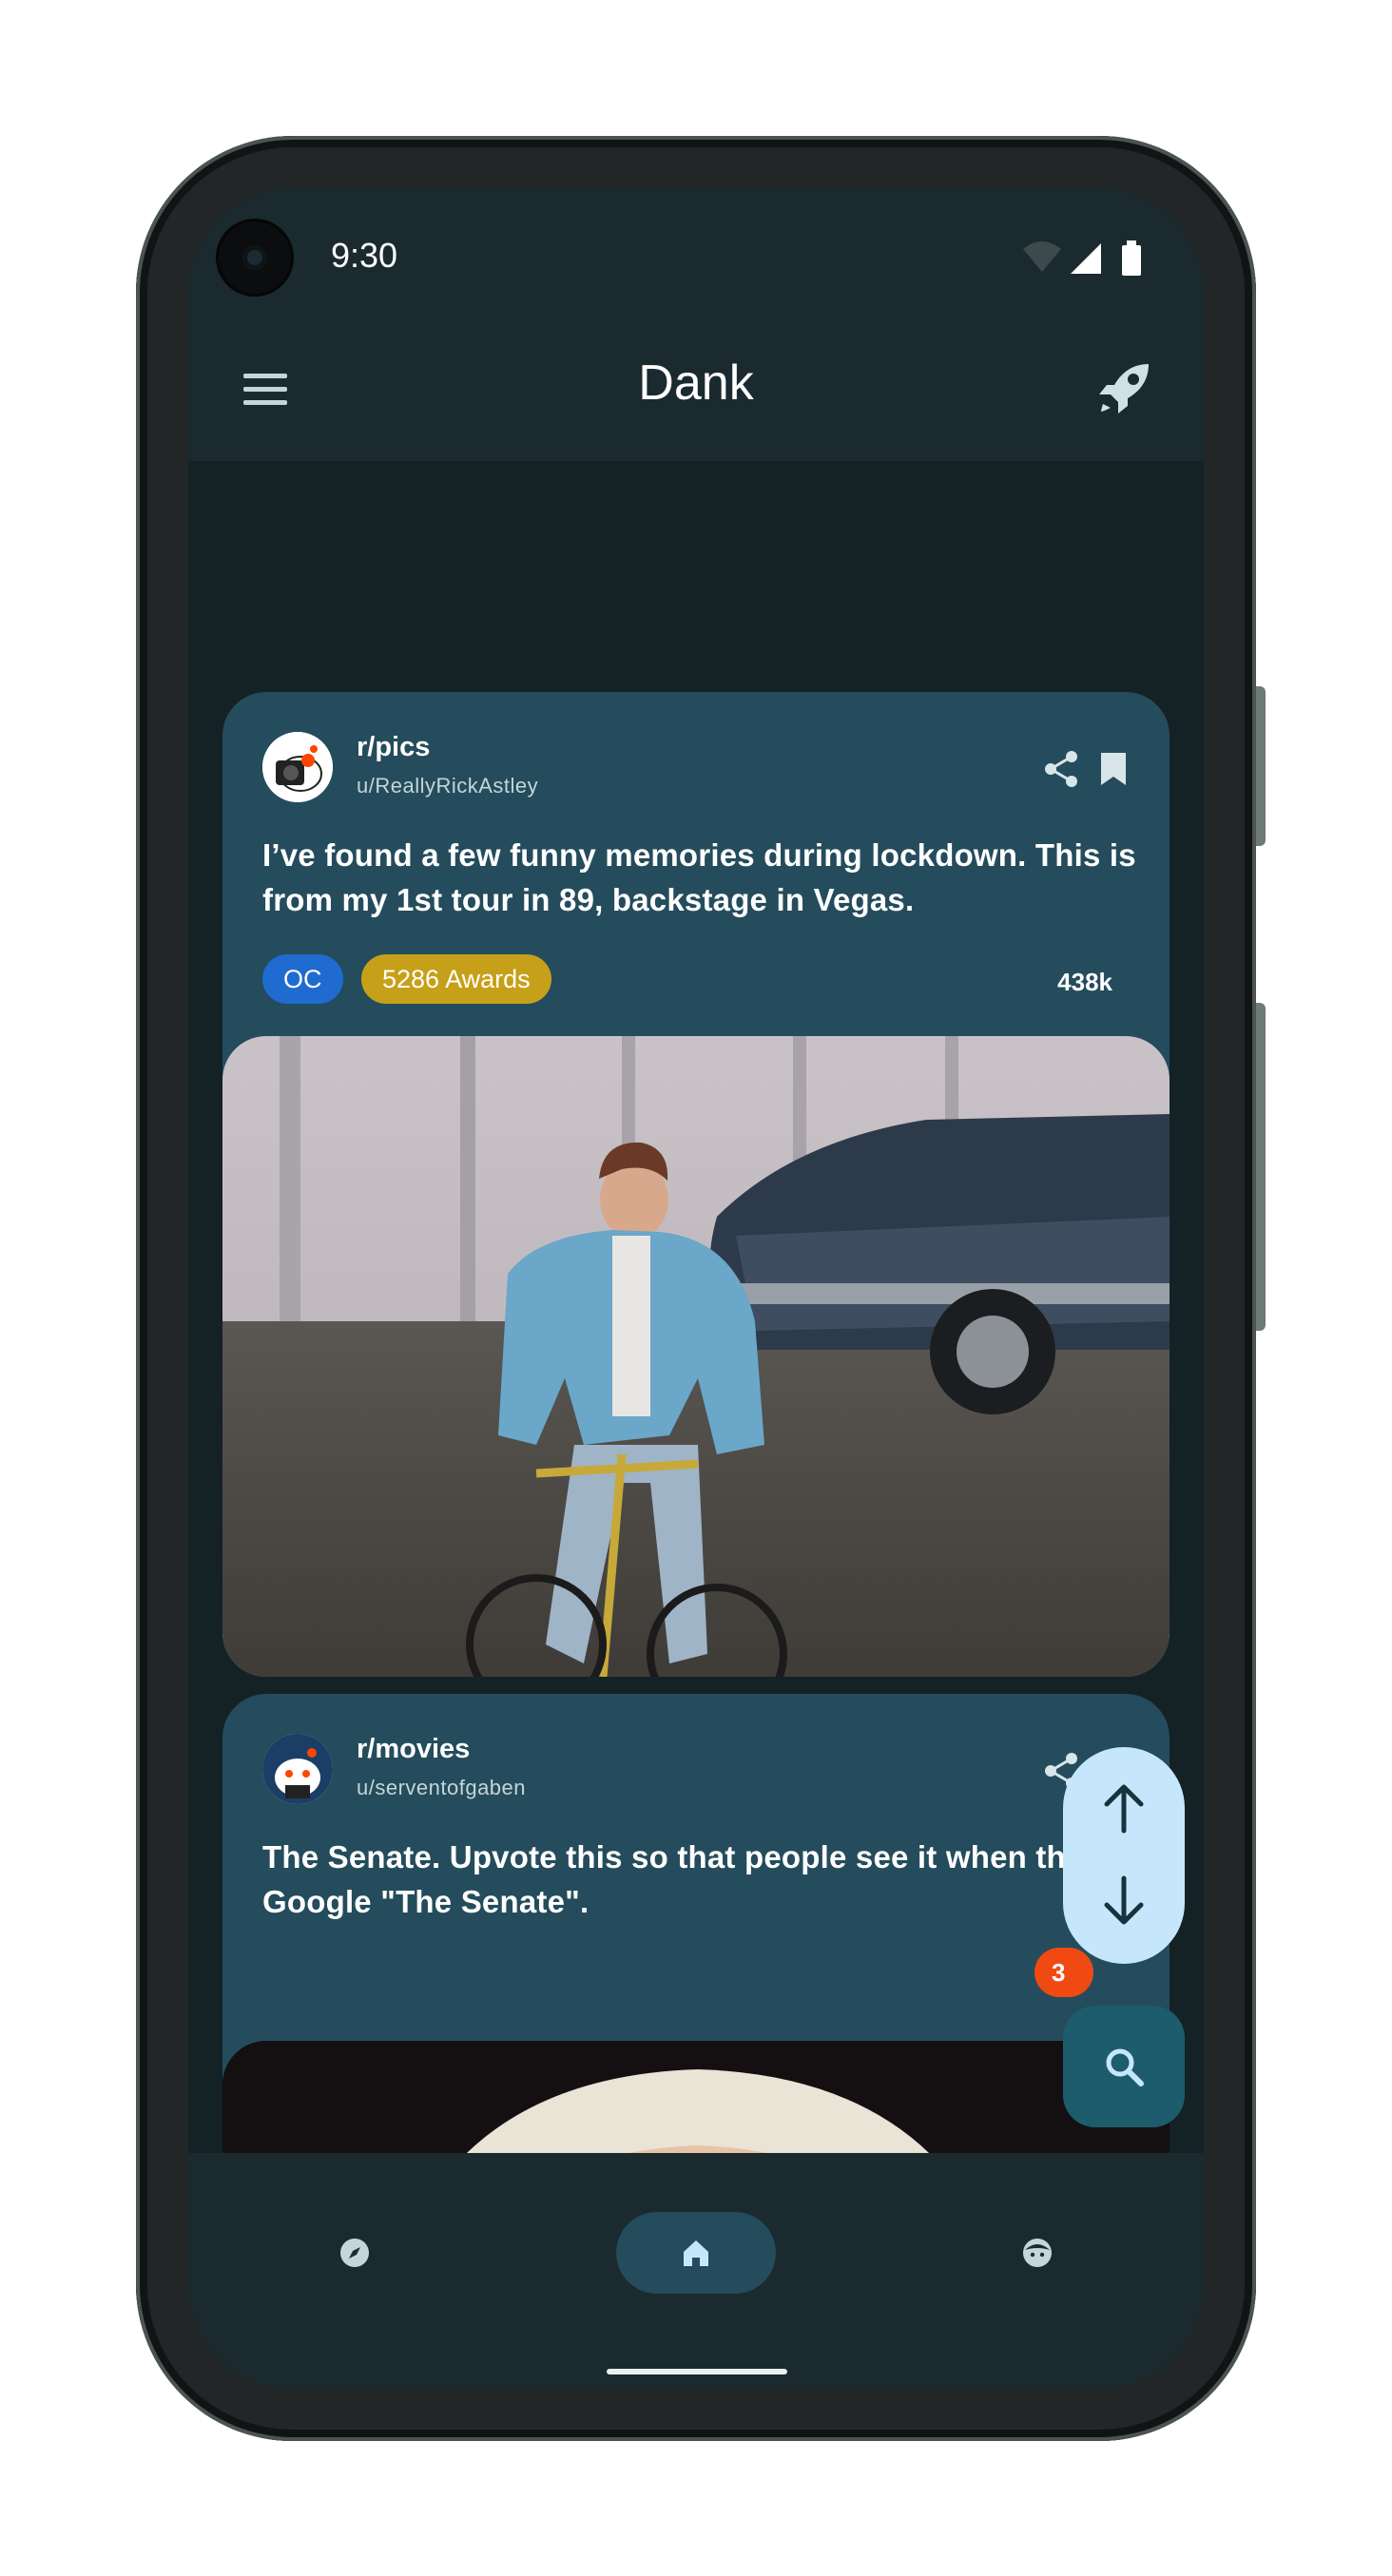 This screenshot has height=2576, width=1392. Describe the element at coordinates (1062, 769) in the screenshot. I see `share-icon` at that location.